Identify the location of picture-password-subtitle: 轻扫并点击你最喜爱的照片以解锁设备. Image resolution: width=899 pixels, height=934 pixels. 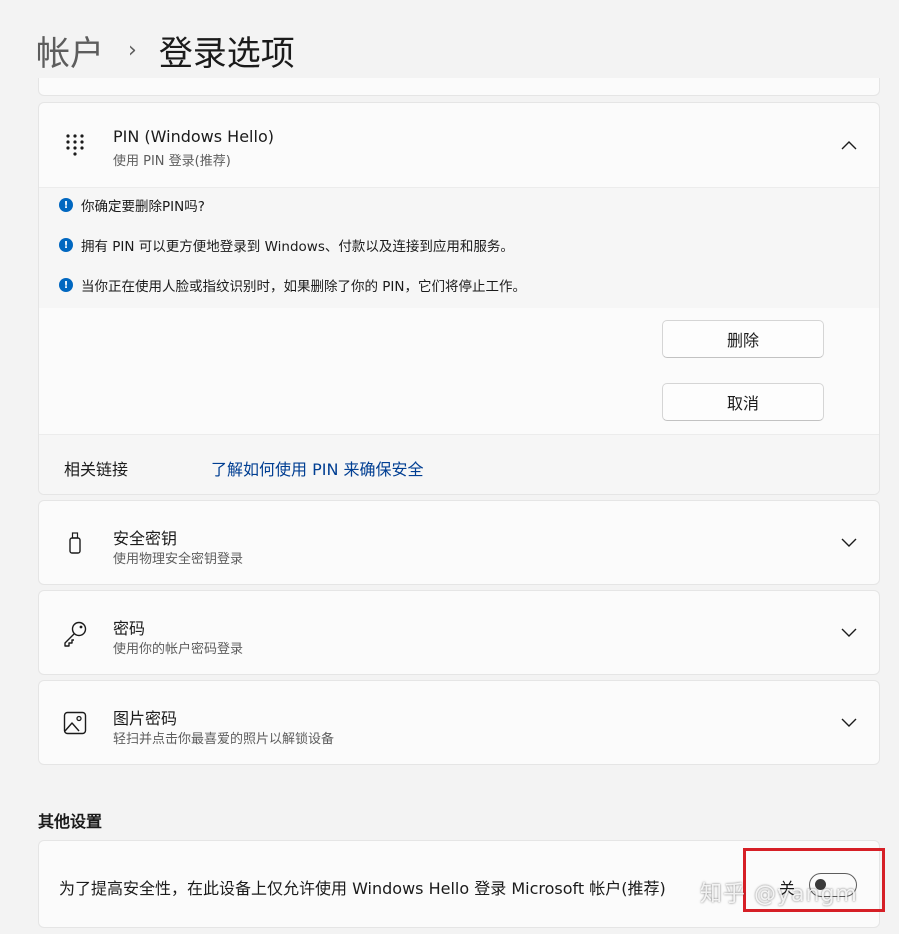
(224, 739).